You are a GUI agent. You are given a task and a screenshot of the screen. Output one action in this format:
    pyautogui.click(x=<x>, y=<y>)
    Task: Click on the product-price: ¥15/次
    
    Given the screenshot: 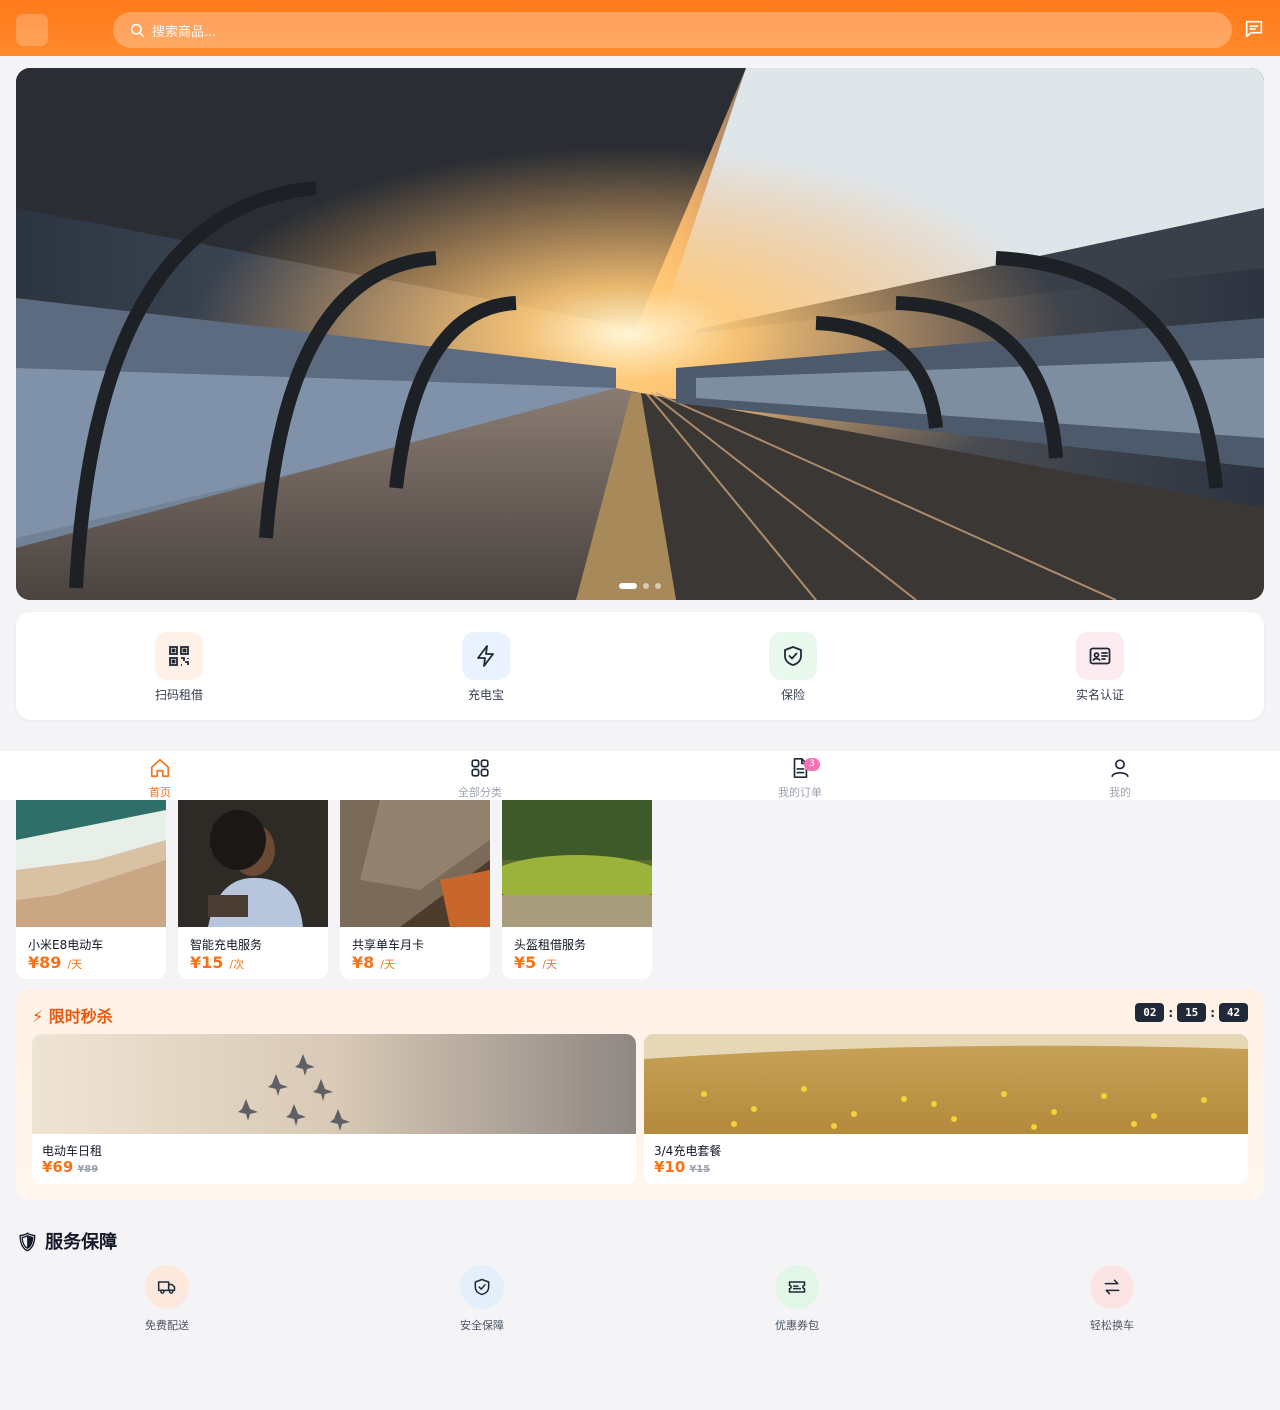 What is the action you would take?
    pyautogui.click(x=217, y=962)
    